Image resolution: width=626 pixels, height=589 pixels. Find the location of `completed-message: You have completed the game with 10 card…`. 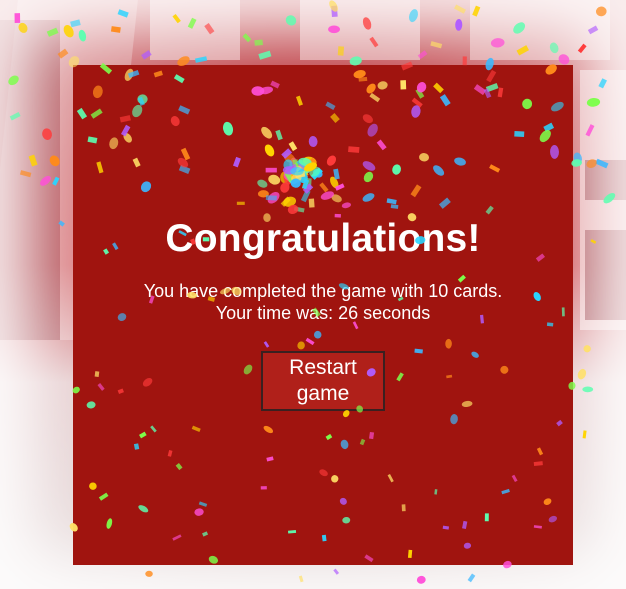

completed-message: You have completed the game with 10 card… is located at coordinates (323, 291).